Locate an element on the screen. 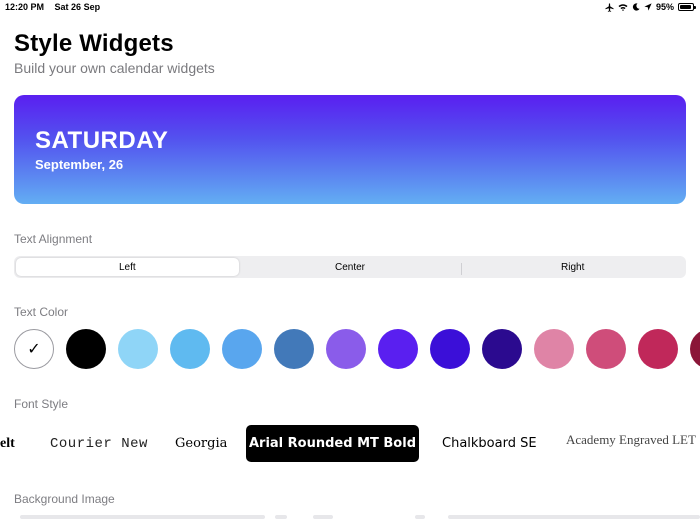 This screenshot has width=700, height=525. wifi-icon is located at coordinates (623, 7).